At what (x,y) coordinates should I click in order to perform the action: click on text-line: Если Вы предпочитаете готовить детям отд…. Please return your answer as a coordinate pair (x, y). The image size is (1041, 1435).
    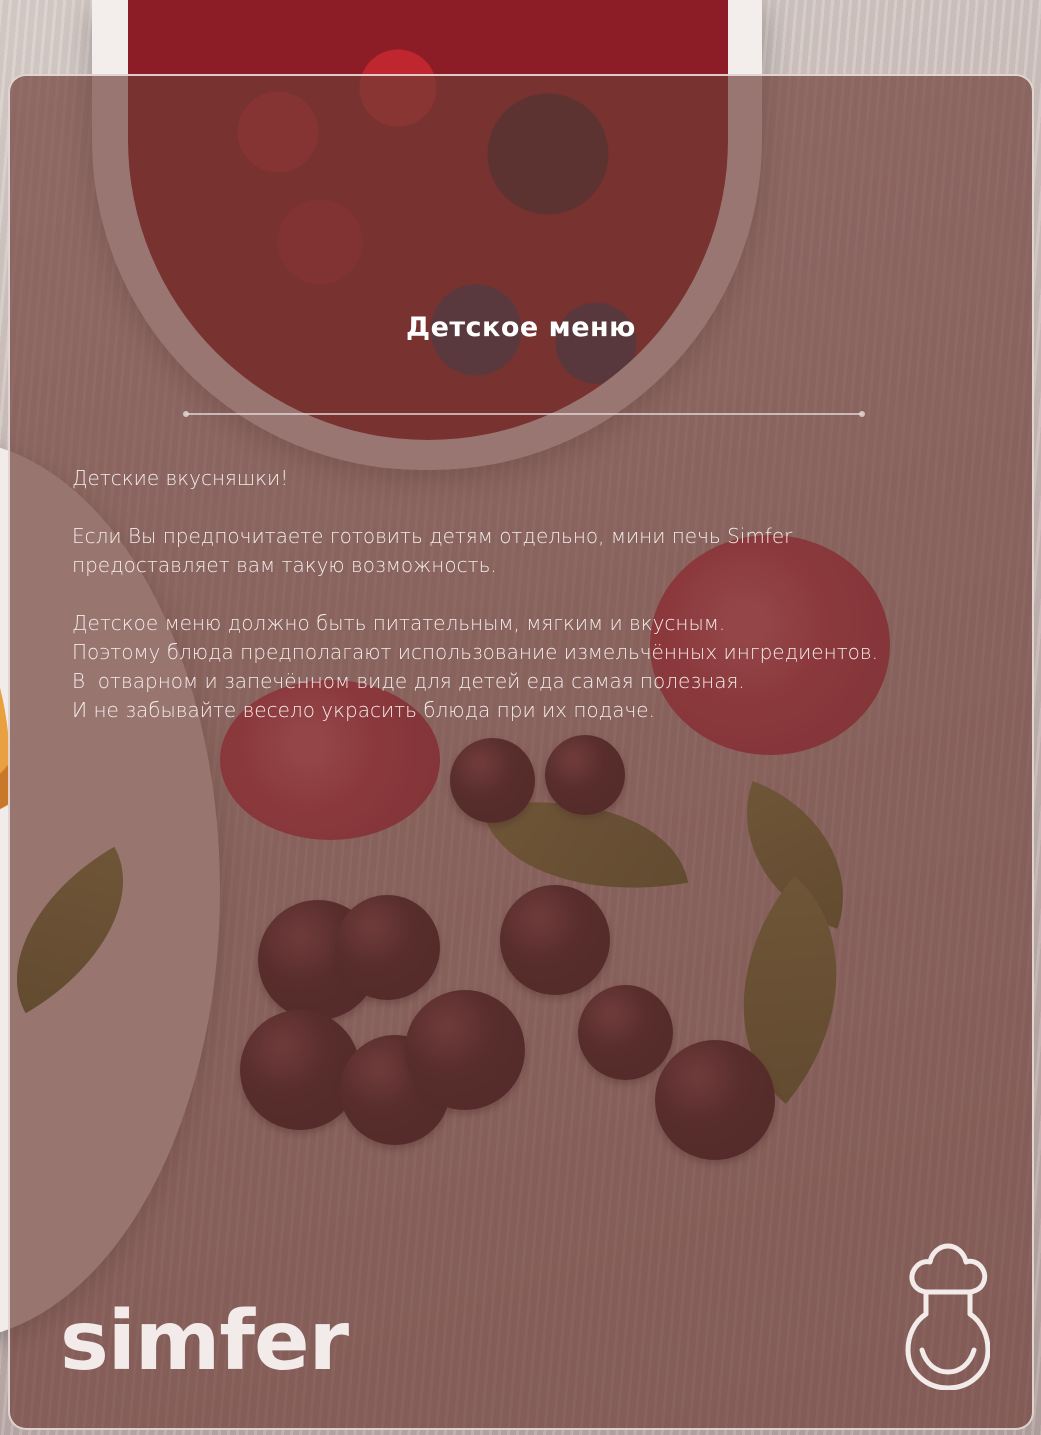
    Looking at the image, I should click on (432, 536).